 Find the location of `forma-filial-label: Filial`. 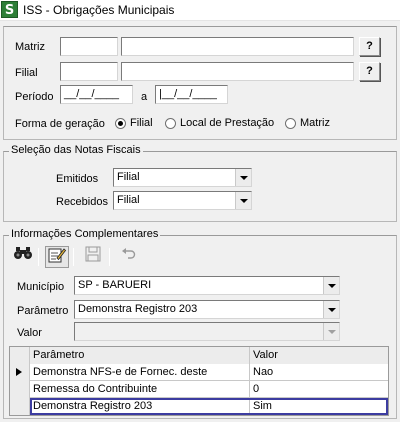

forma-filial-label: Filial is located at coordinates (141, 123).